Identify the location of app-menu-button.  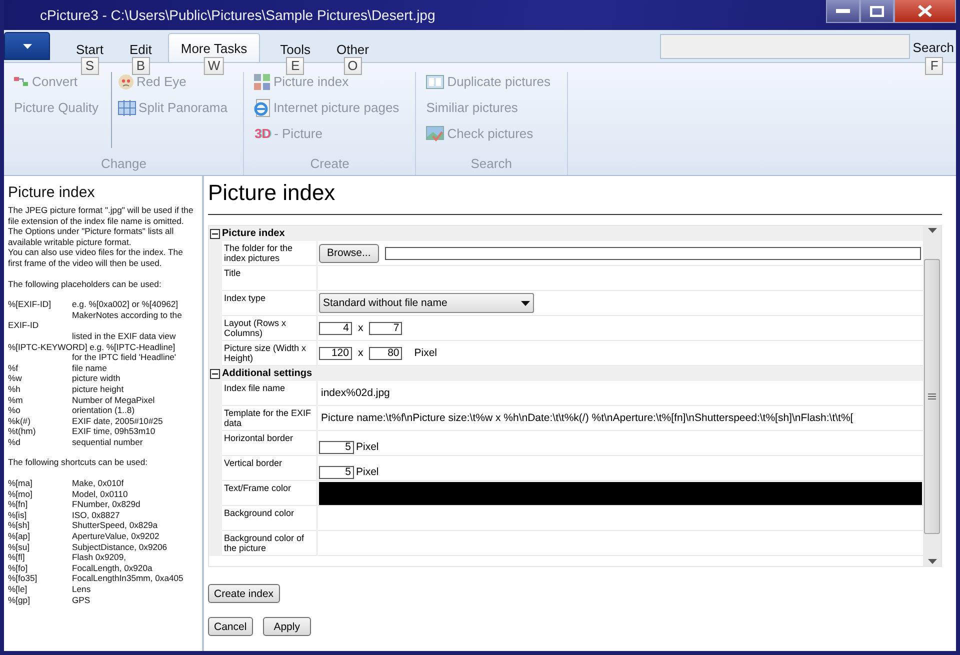
(27, 46).